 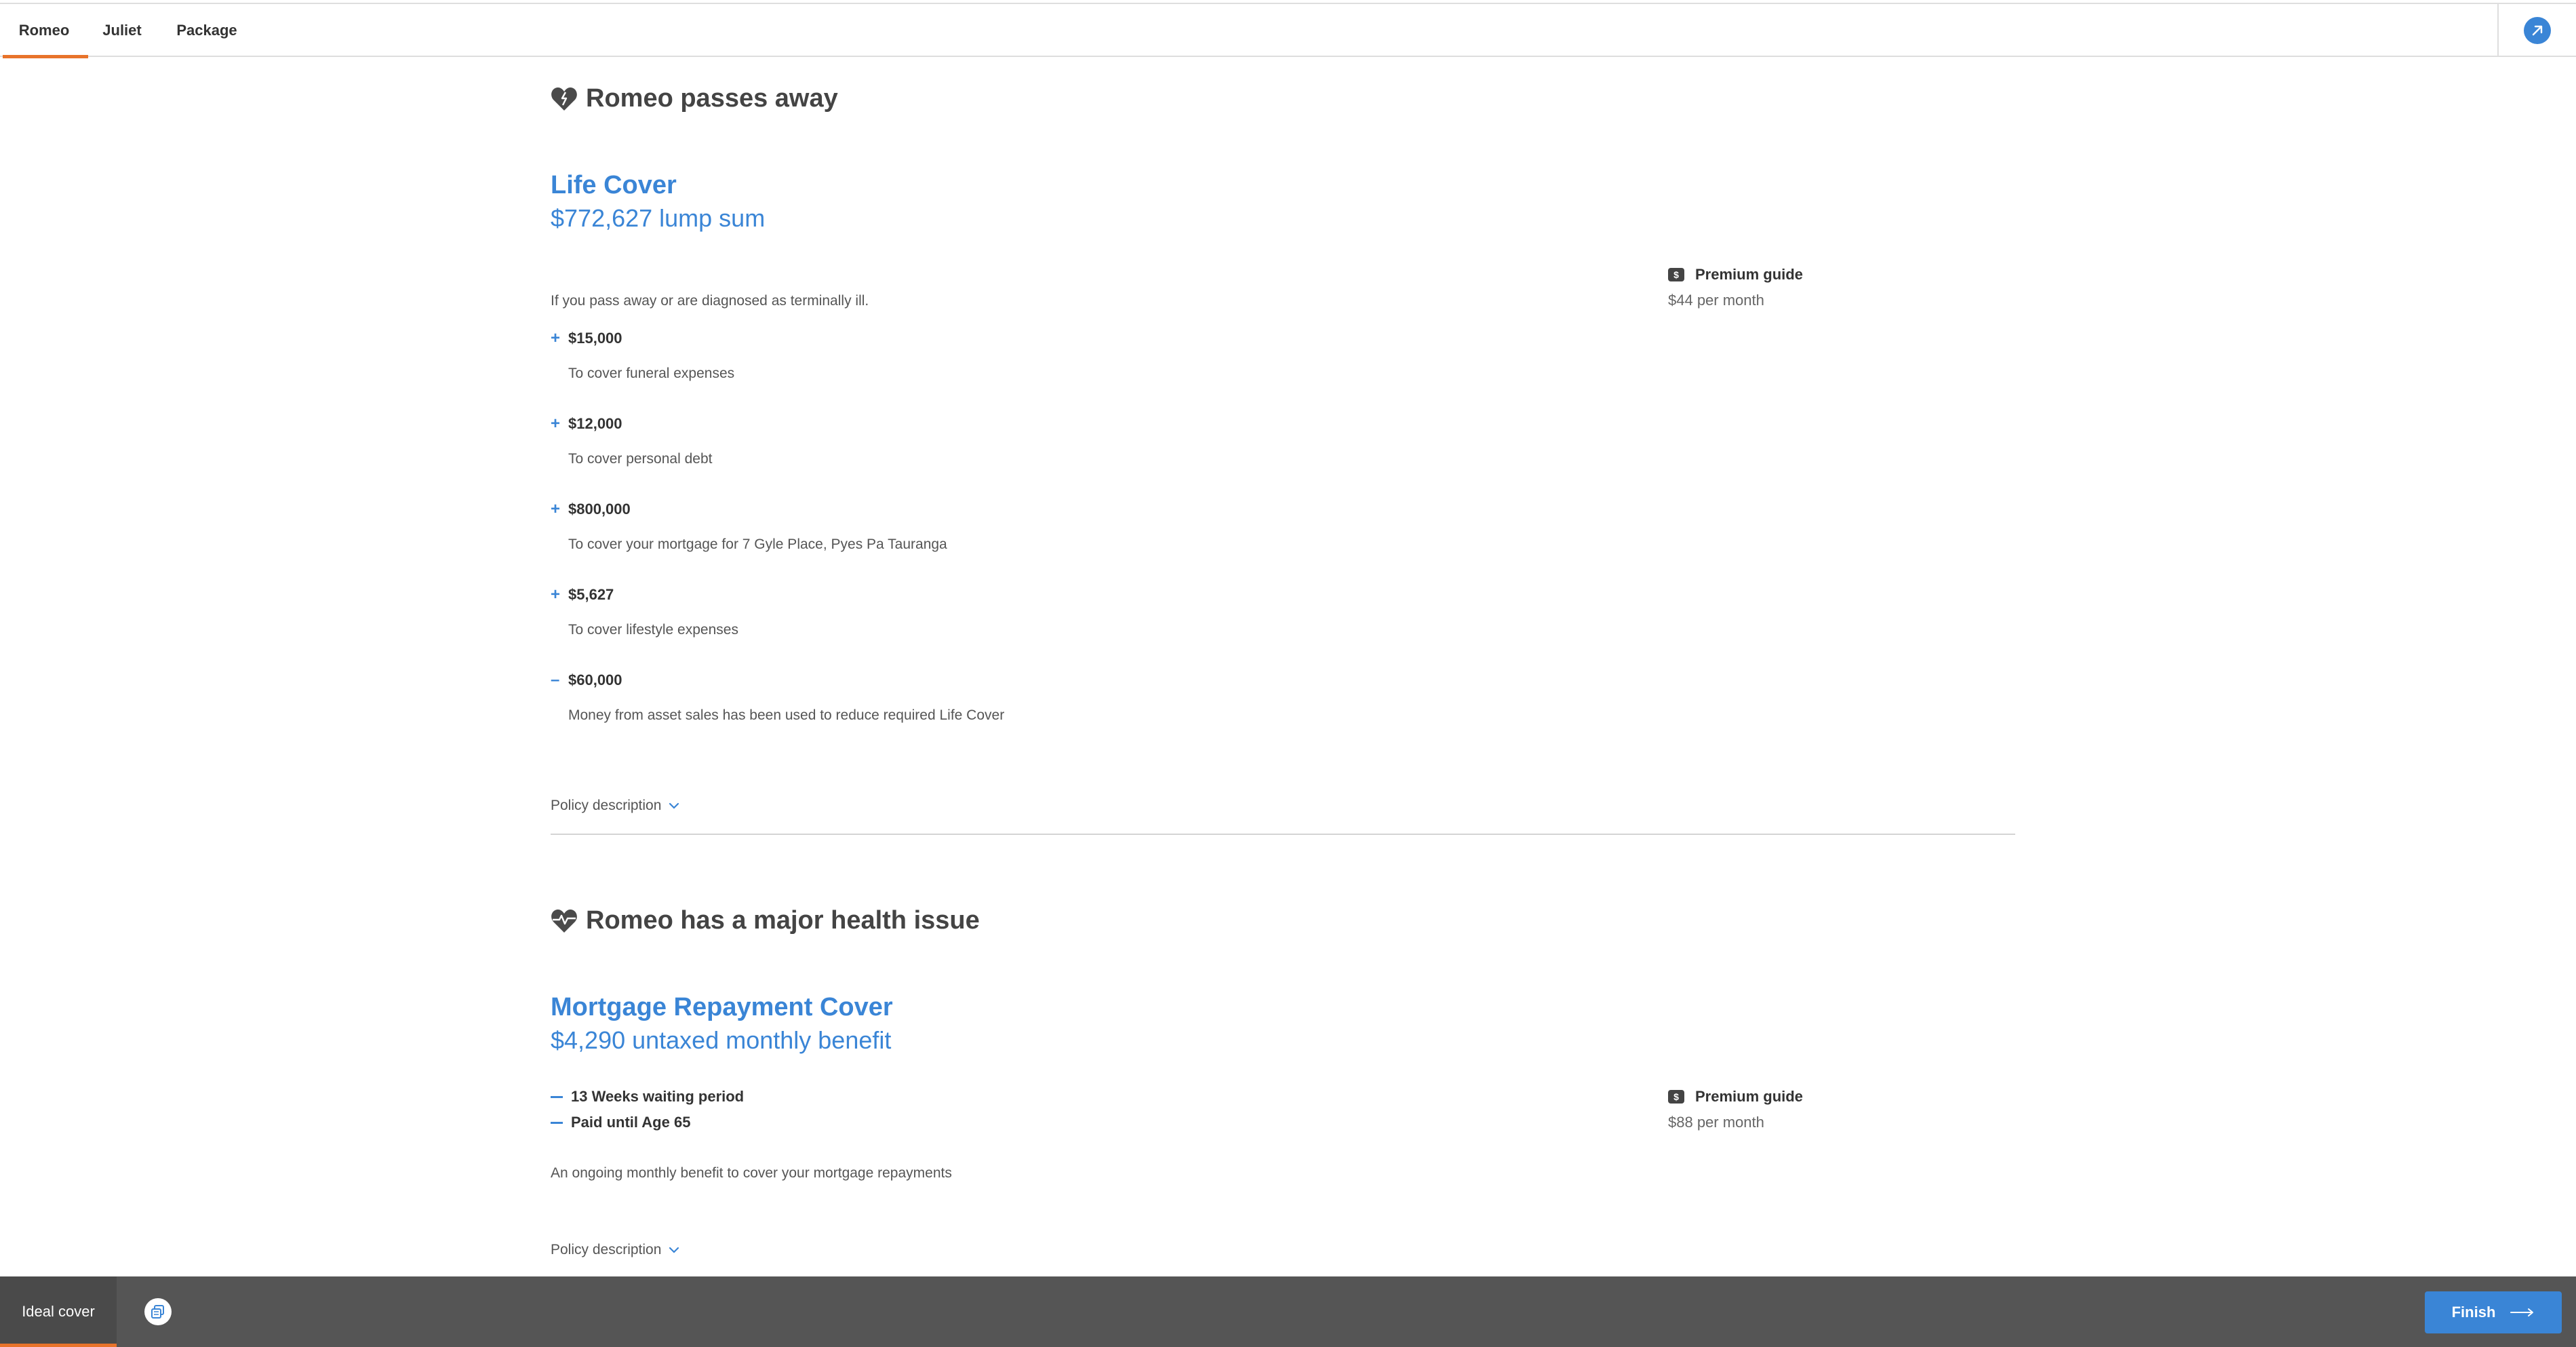 I want to click on expand-area, so click(x=2537, y=30).